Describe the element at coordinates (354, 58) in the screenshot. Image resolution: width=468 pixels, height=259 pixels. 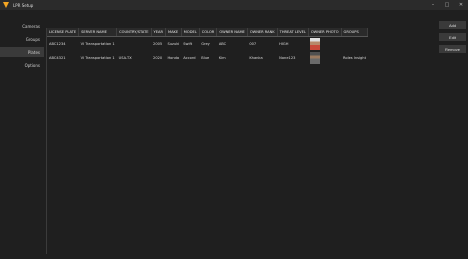
I see `cell-groups: Roles Insight` at that location.